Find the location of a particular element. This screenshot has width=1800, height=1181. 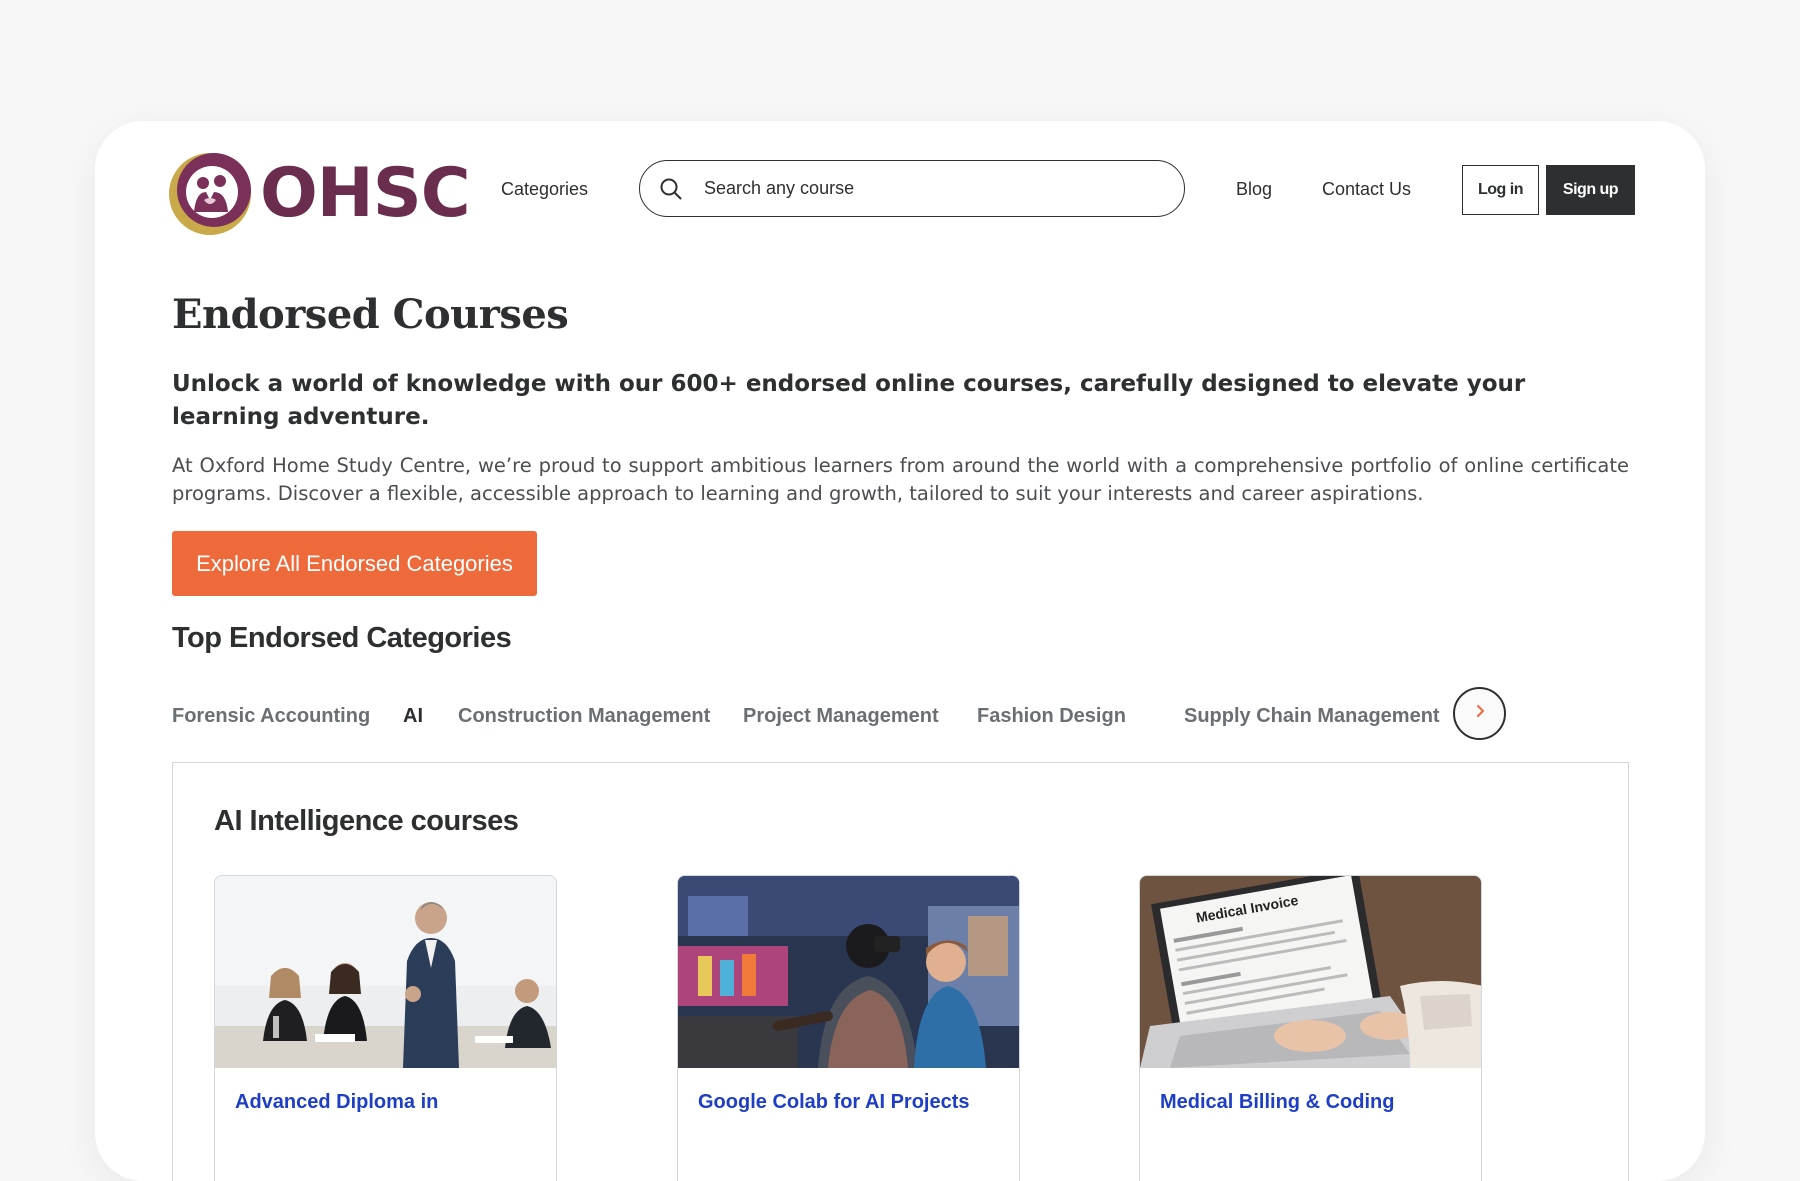

section-title-top-categories: Top Endorsed Categories is located at coordinates (342, 638).